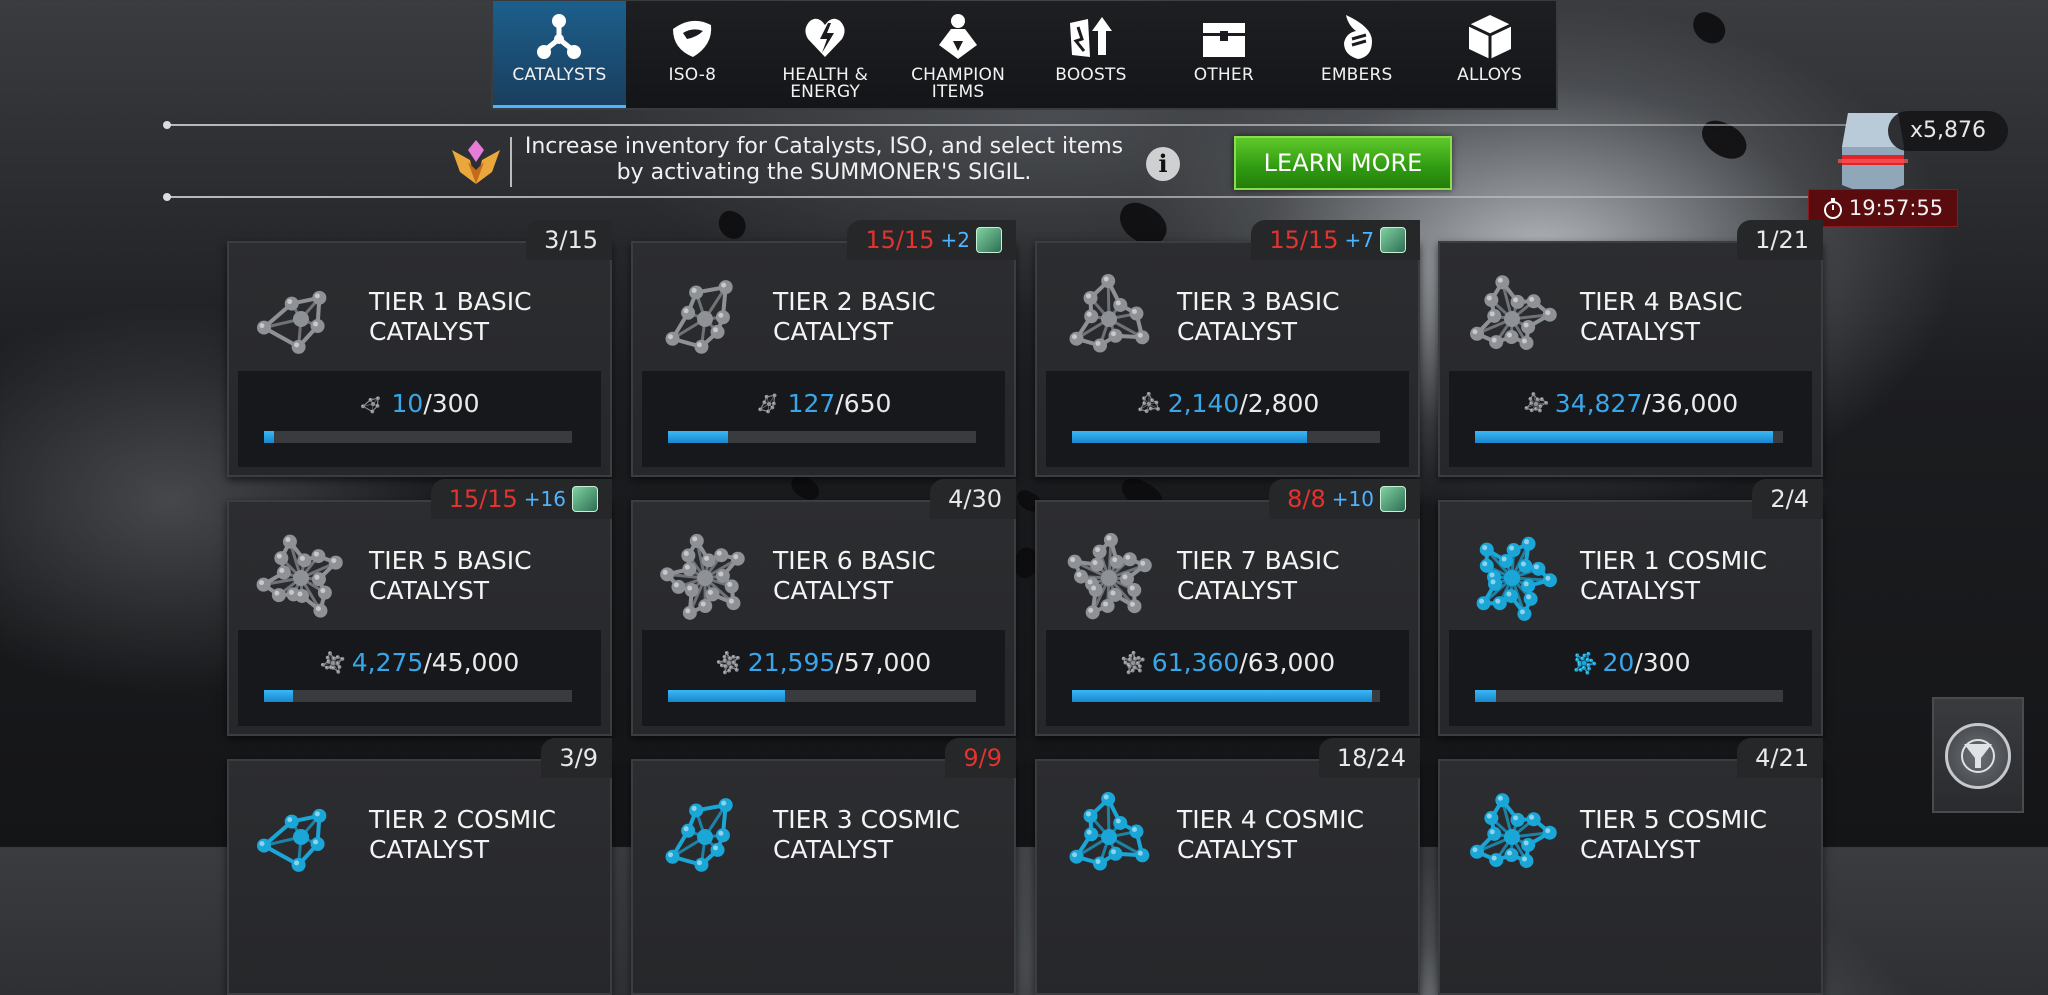 The image size is (2048, 995). Describe the element at coordinates (823, 419) in the screenshot. I see `shard-progress-panel: 127/650` at that location.